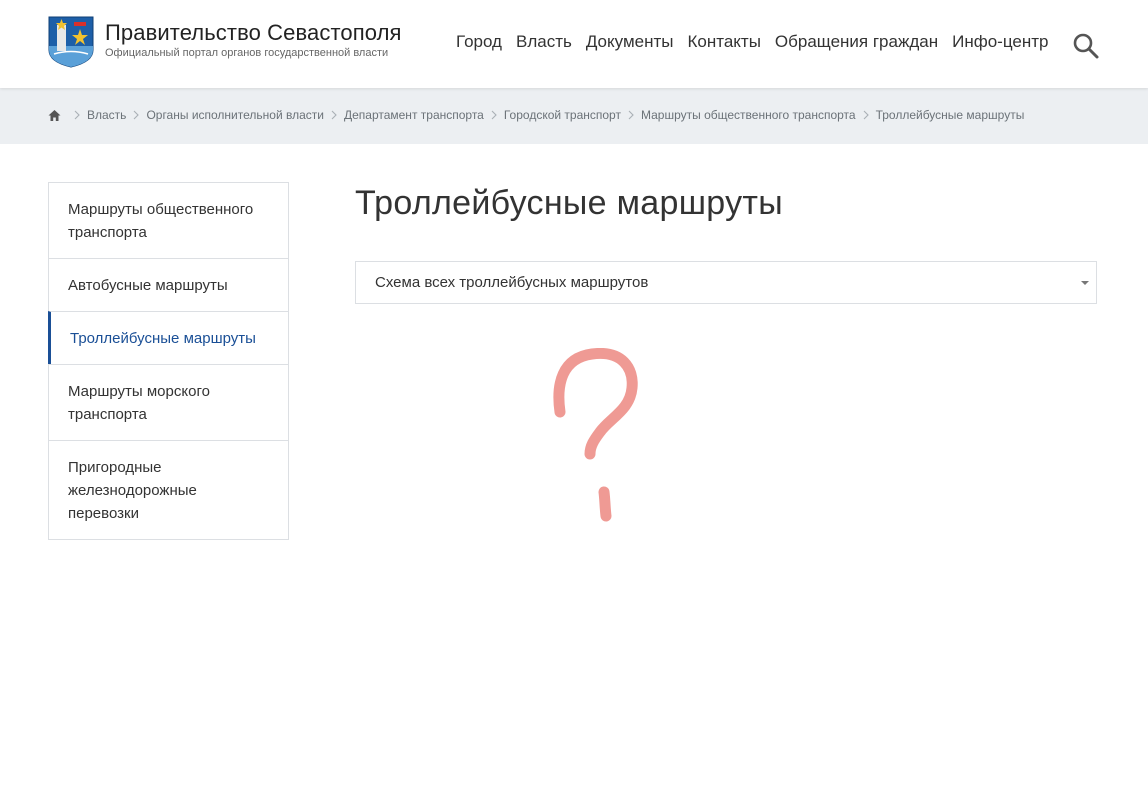 The image size is (1148, 800). Describe the element at coordinates (1000, 42) in the screenshot. I see `nav-item-info-center: Инфо-центр` at that location.